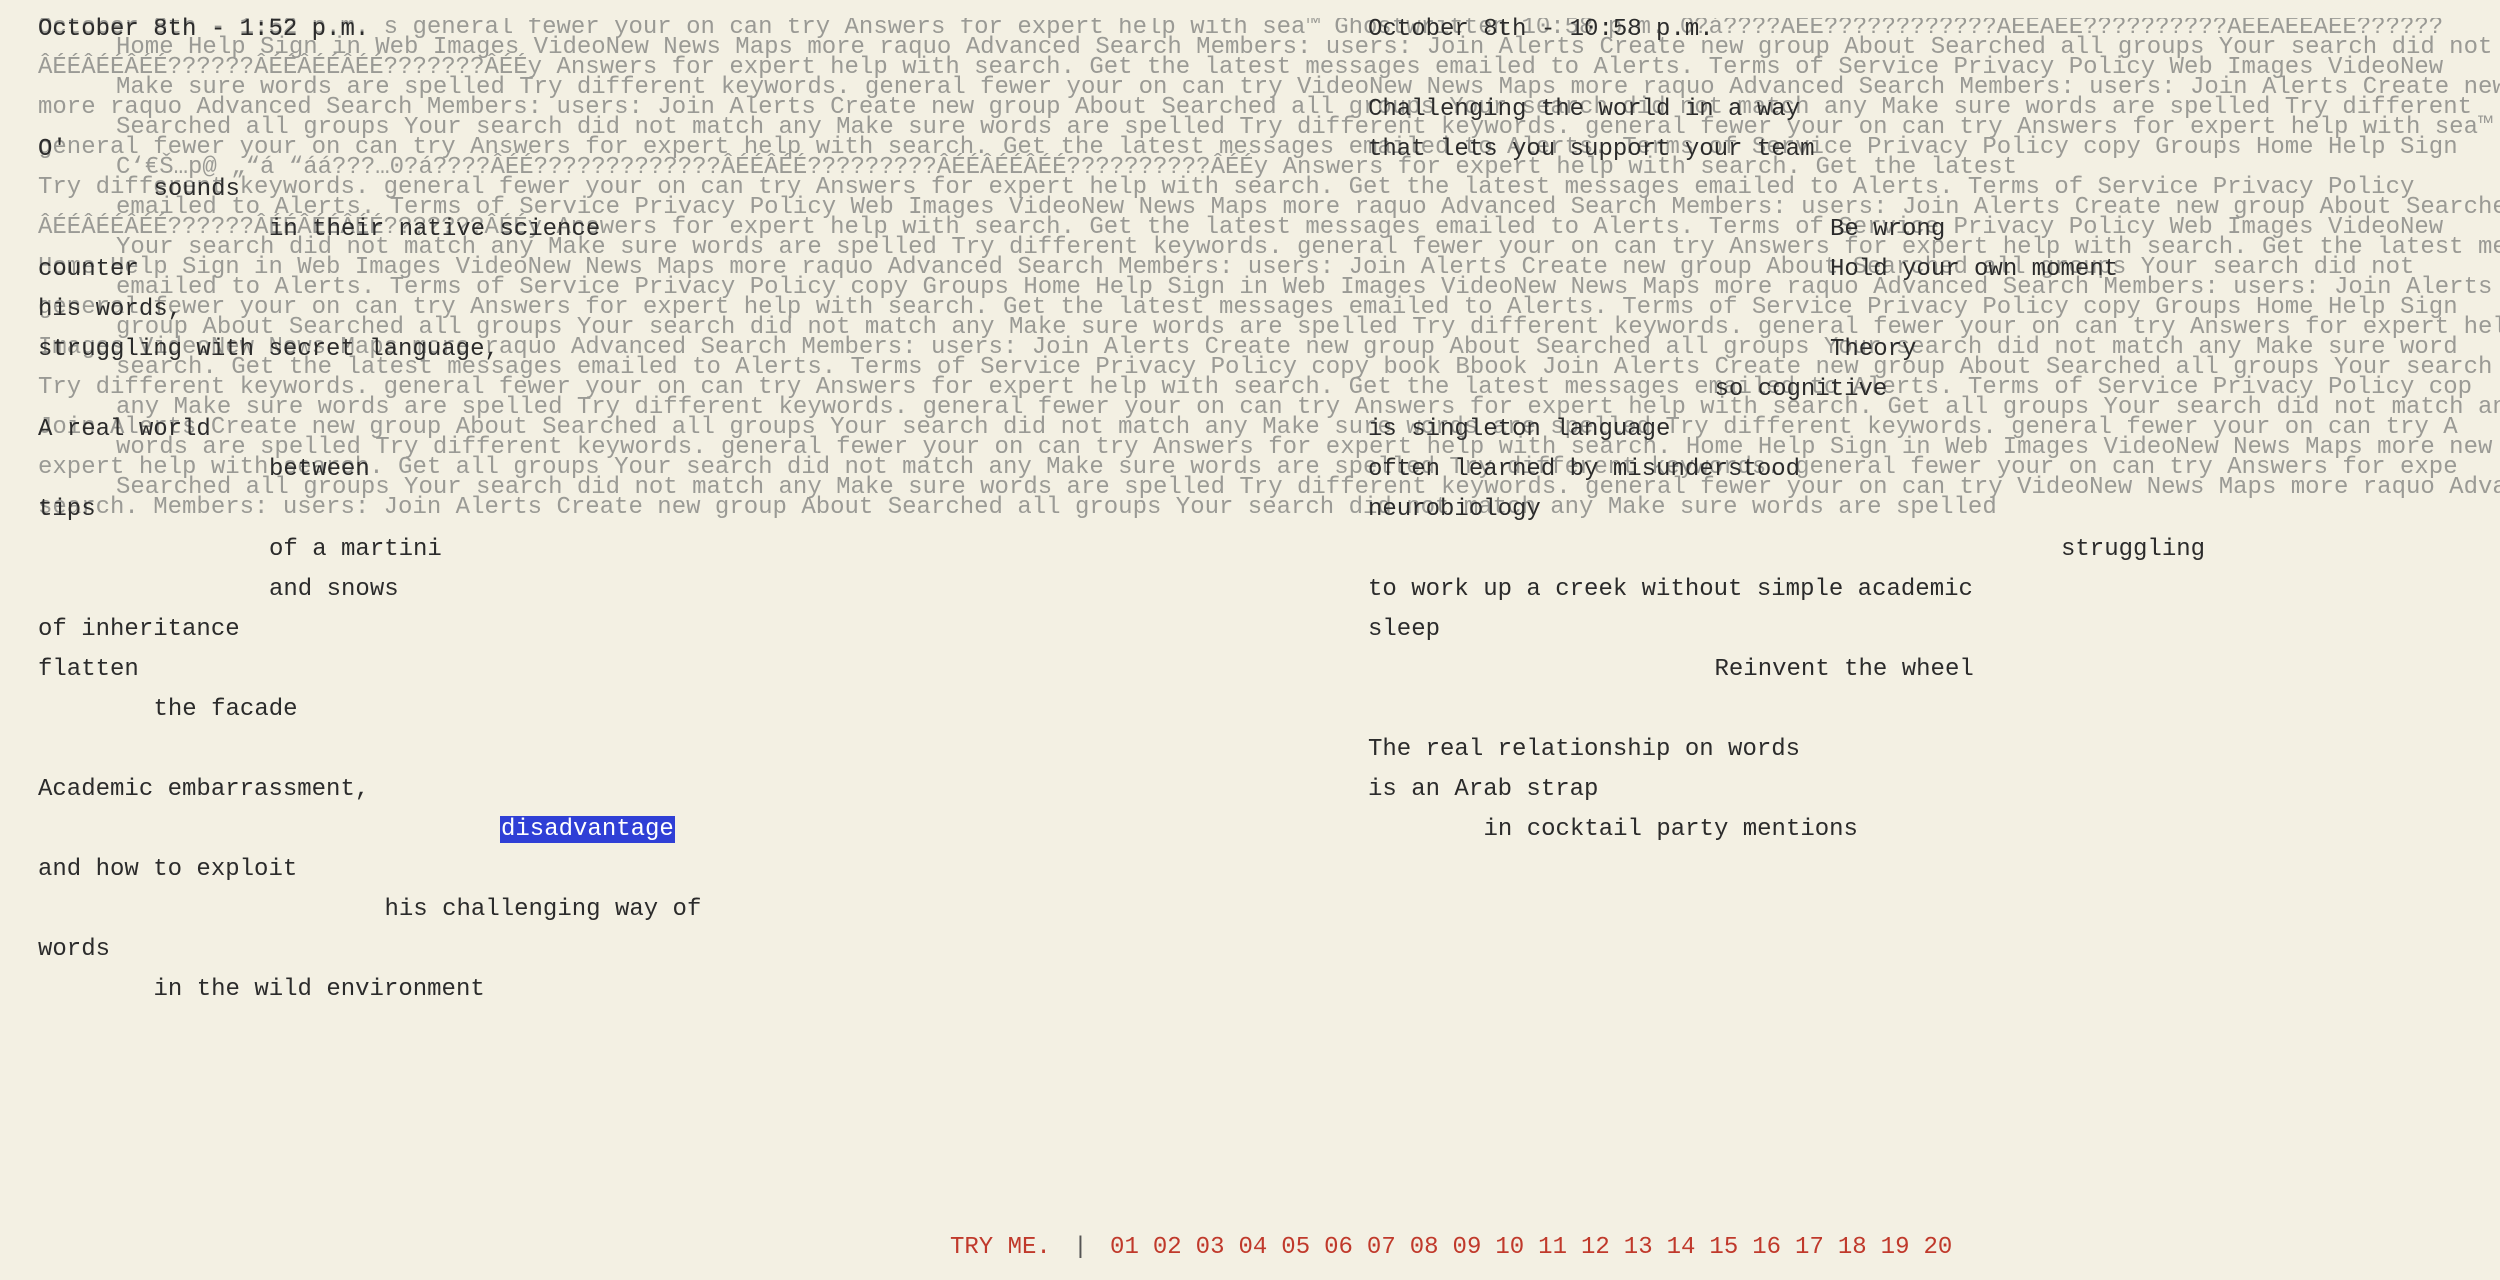 The image size is (2500, 1280). I want to click on poem-line: October 8th - 1:52 p.m., so click(203, 30).